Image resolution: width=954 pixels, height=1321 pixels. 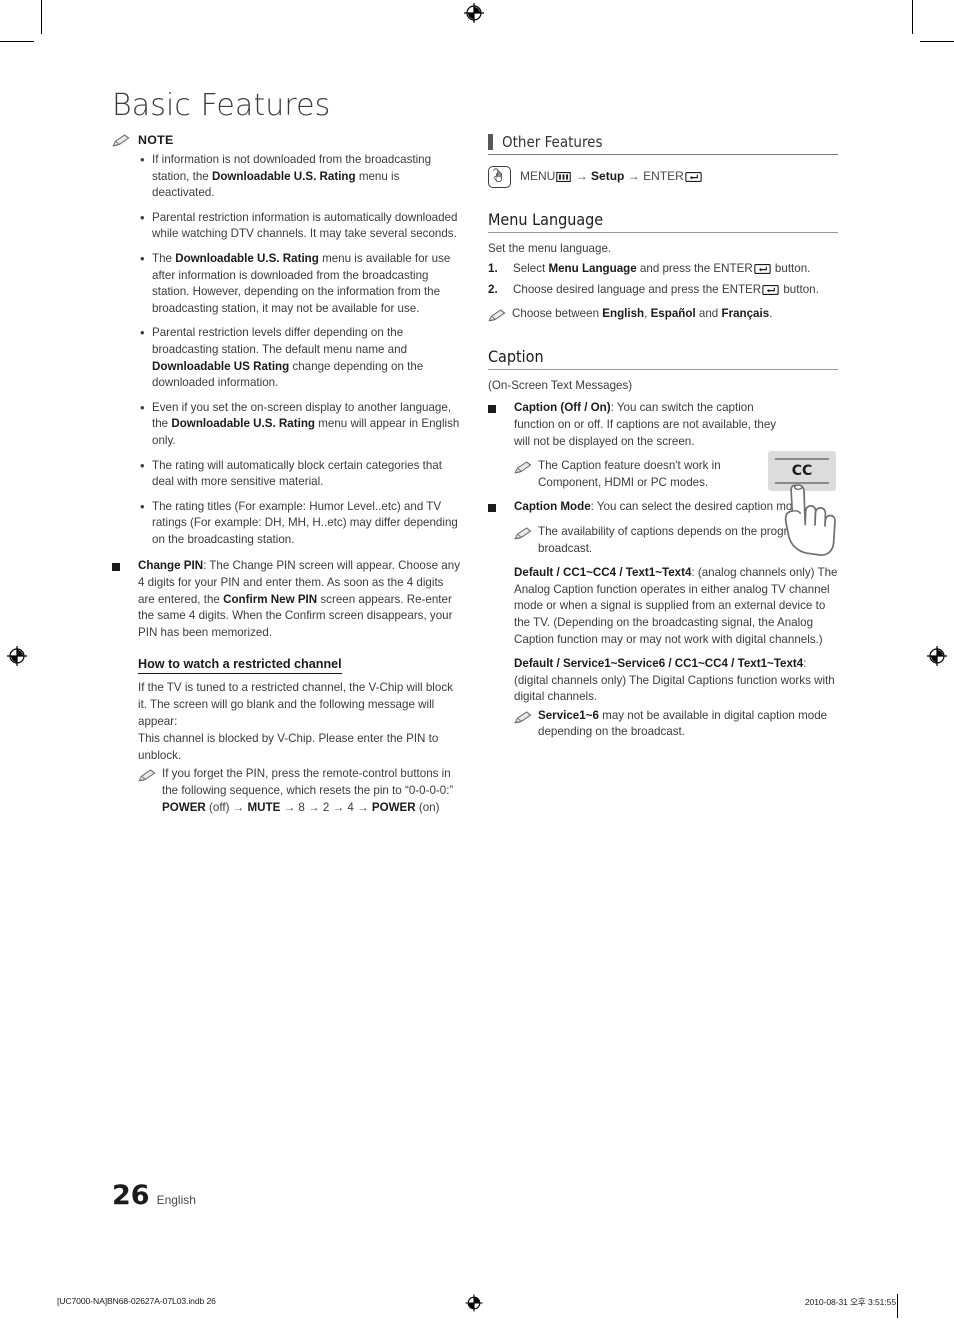 What do you see at coordinates (538, 176) in the screenshot?
I see `menu-path-prefix: MENU` at bounding box center [538, 176].